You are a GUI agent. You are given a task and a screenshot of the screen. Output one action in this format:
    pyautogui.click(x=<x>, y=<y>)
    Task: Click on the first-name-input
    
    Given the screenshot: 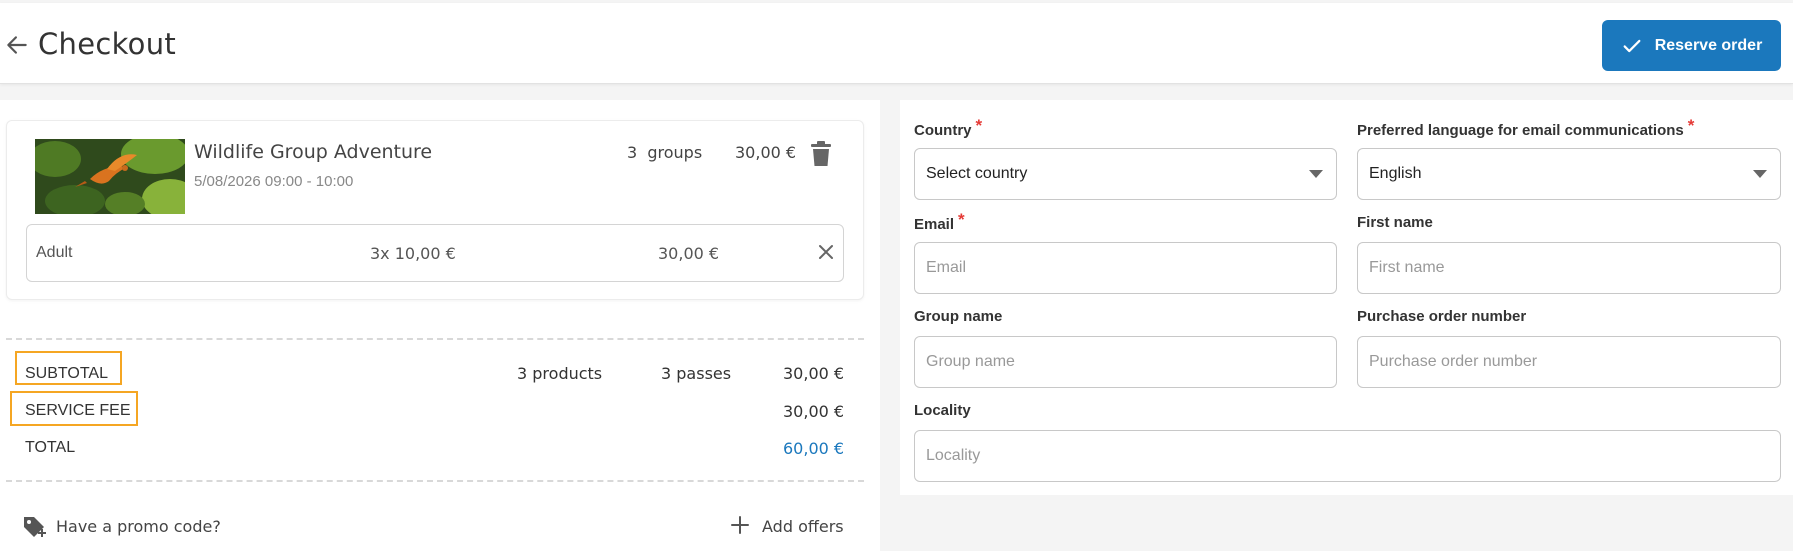 What is the action you would take?
    pyautogui.click(x=1574, y=268)
    